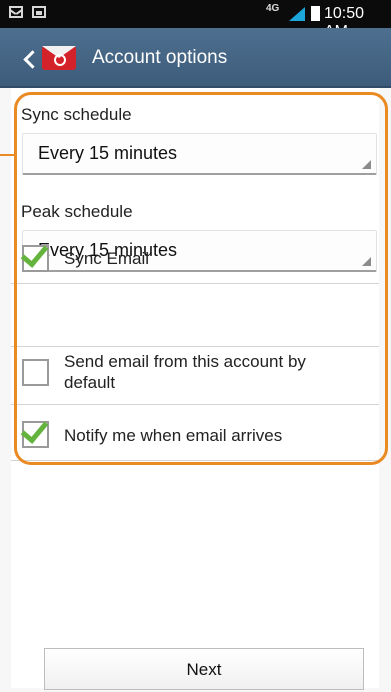 The image size is (391, 692). I want to click on network-type: 4G, so click(273, 8).